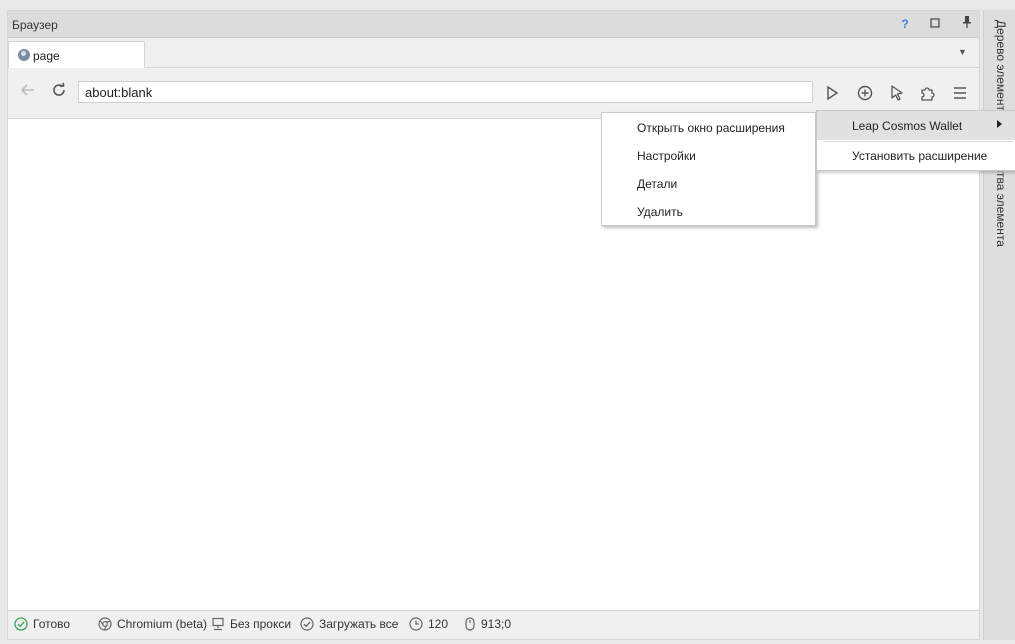 Image resolution: width=1015 pixels, height=644 pixels. Describe the element at coordinates (28, 93) in the screenshot. I see `back-arrow-icon` at that location.